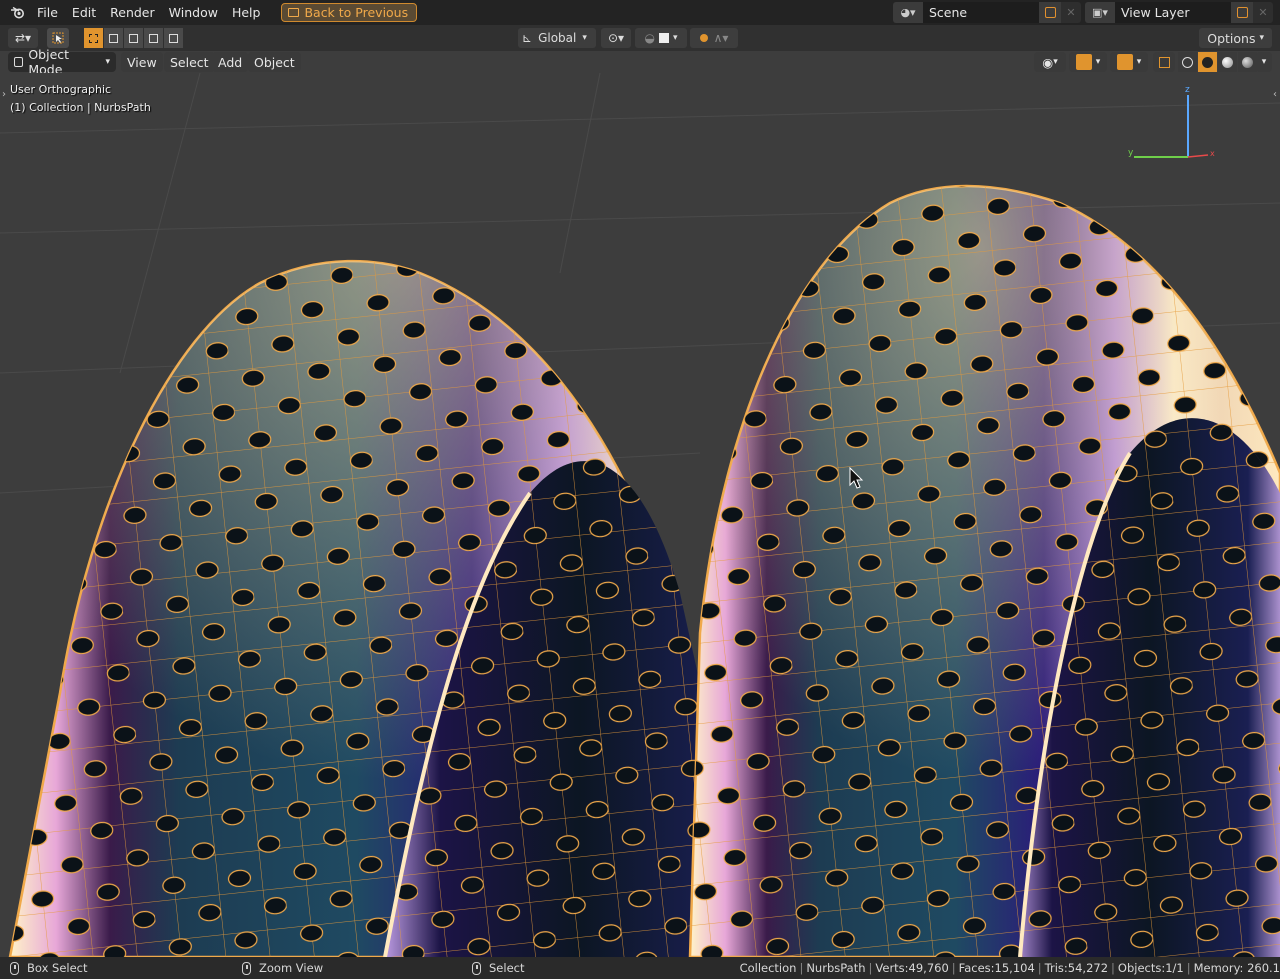 The image size is (1280, 979). I want to click on toolbar-expand-icon: ›, so click(4, 94).